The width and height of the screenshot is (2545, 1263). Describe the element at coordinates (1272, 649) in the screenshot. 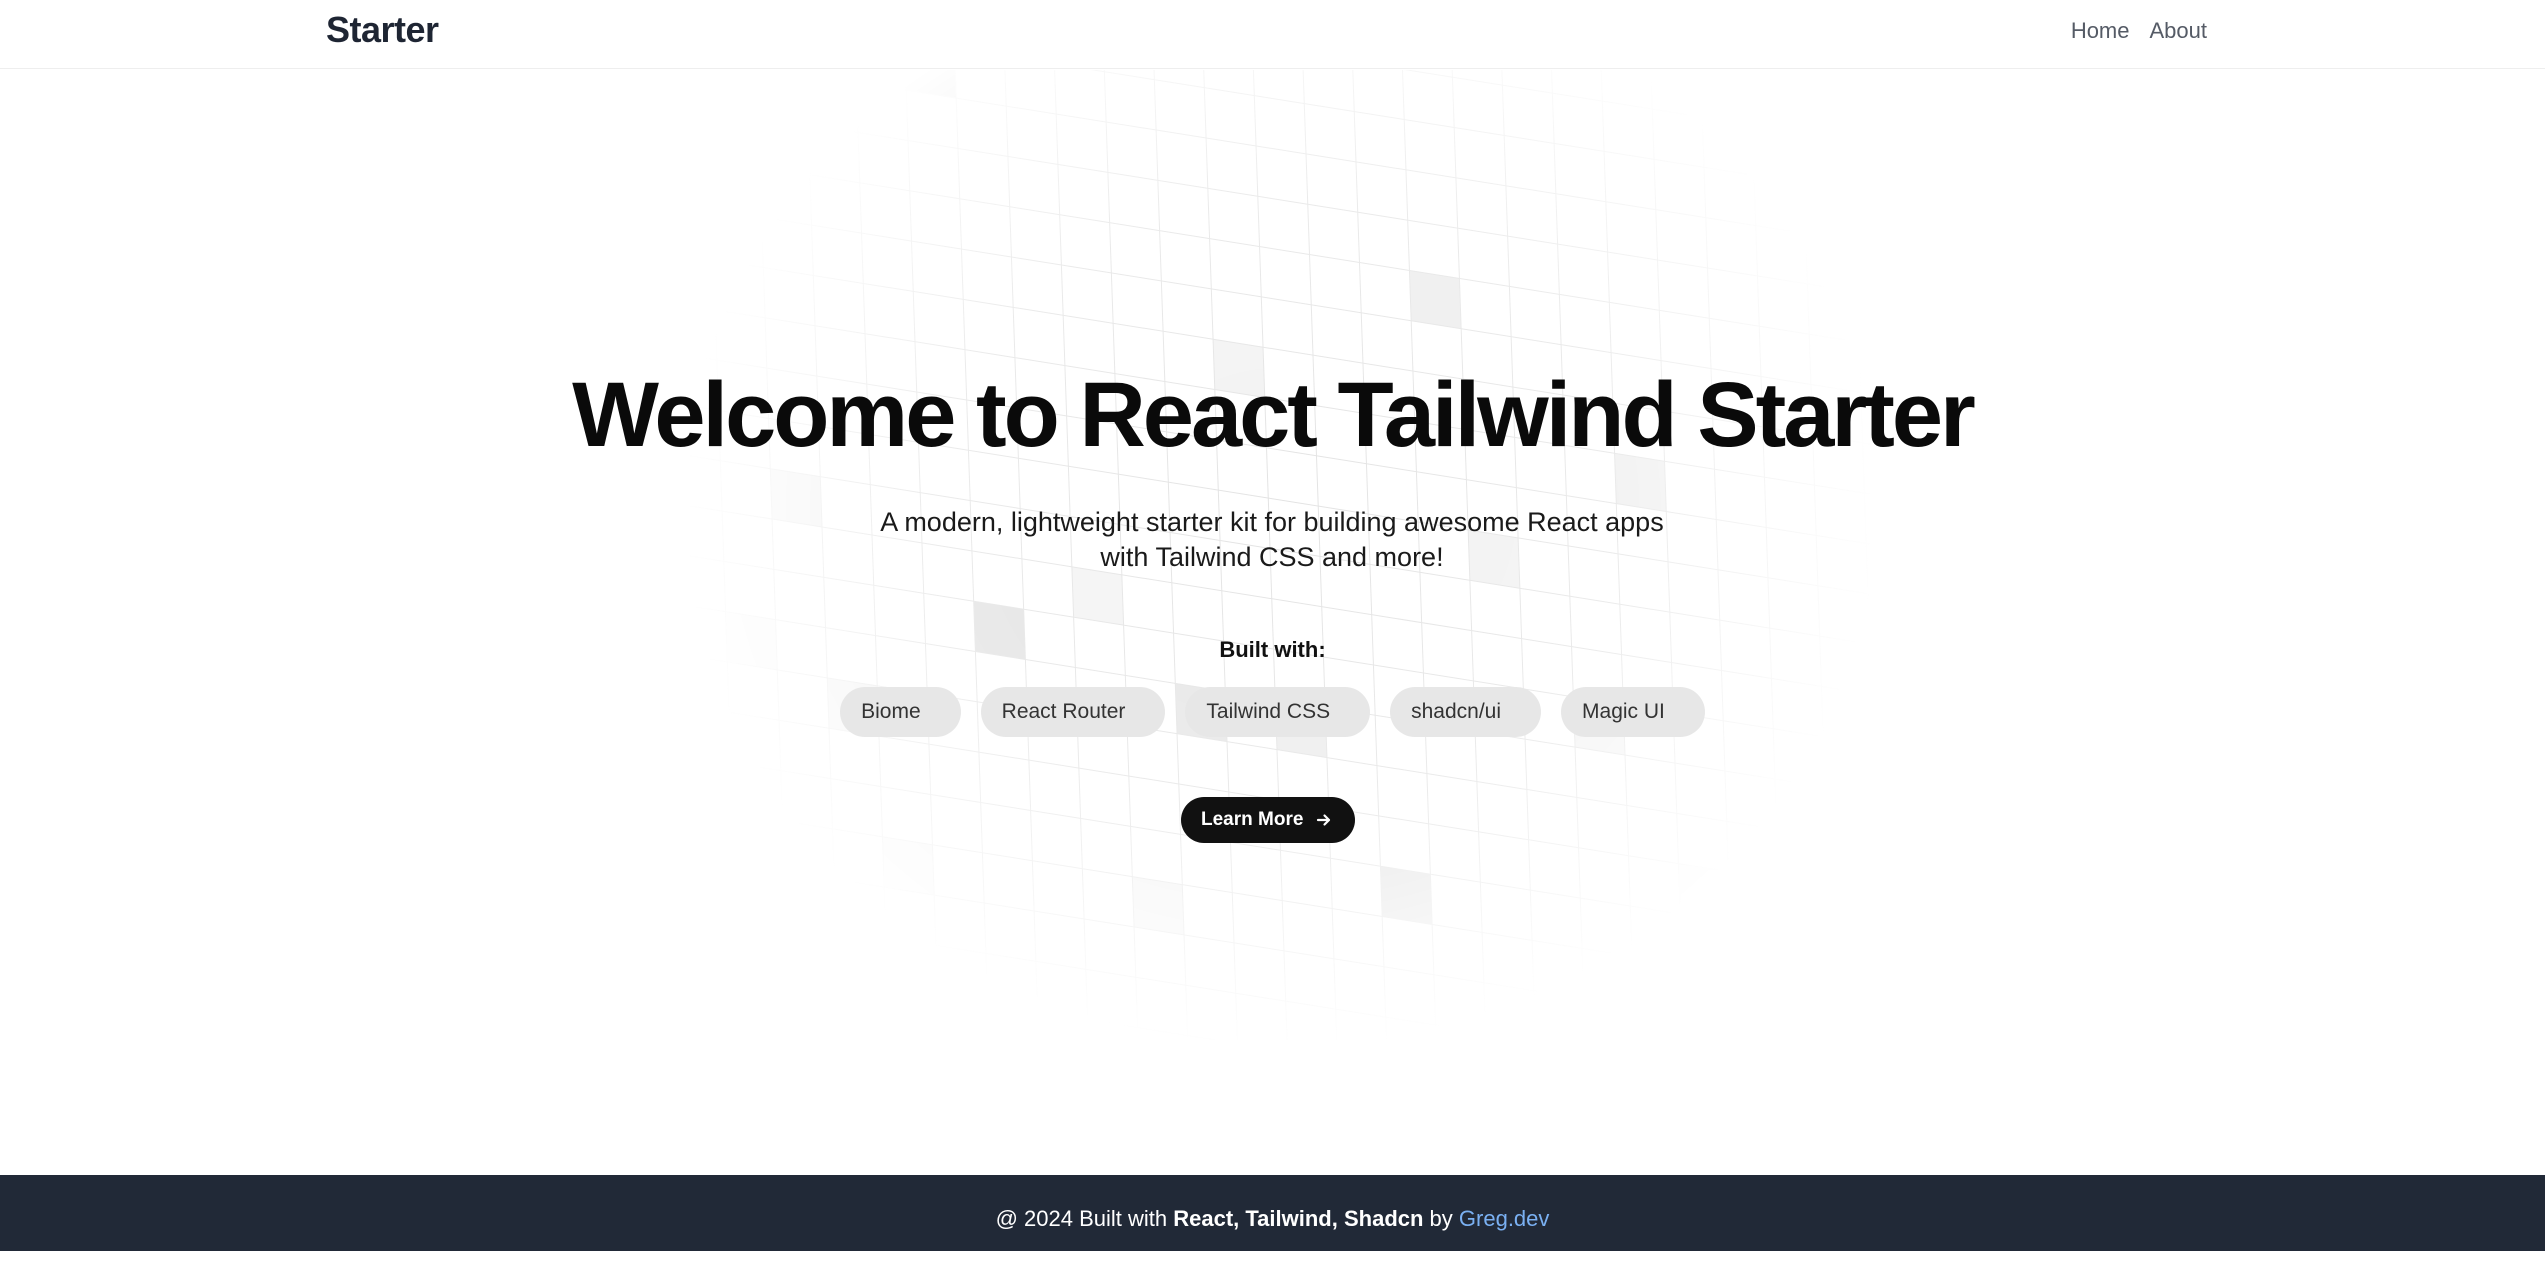

I see `built-with-label: Built with:` at that location.